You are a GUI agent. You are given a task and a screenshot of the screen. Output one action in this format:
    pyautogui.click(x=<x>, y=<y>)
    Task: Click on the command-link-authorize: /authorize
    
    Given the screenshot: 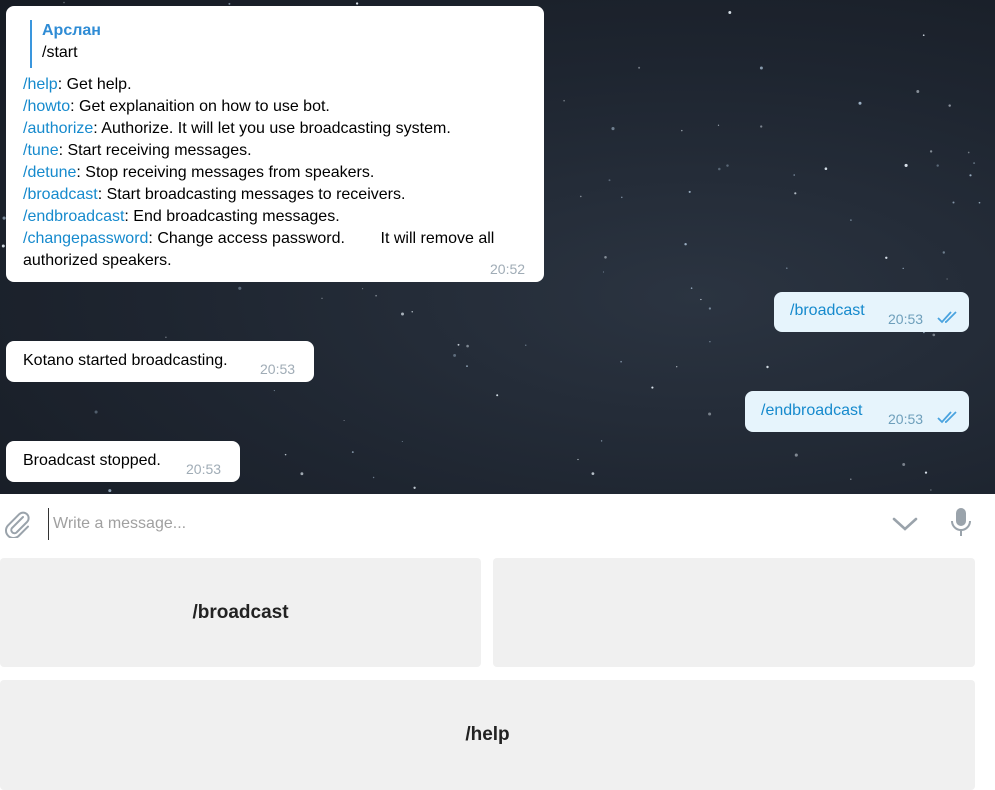 What is the action you would take?
    pyautogui.click(x=58, y=128)
    